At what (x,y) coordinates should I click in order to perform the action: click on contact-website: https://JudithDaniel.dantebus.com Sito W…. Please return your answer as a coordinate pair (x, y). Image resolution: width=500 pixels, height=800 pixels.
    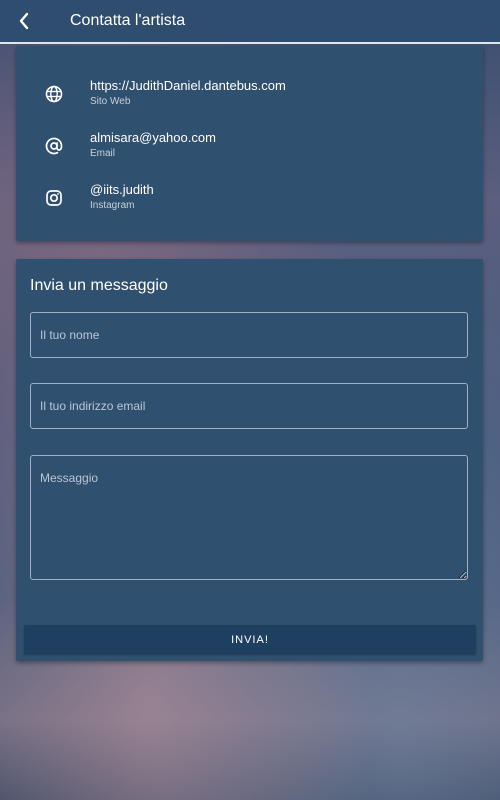
    Looking at the image, I should click on (249, 100).